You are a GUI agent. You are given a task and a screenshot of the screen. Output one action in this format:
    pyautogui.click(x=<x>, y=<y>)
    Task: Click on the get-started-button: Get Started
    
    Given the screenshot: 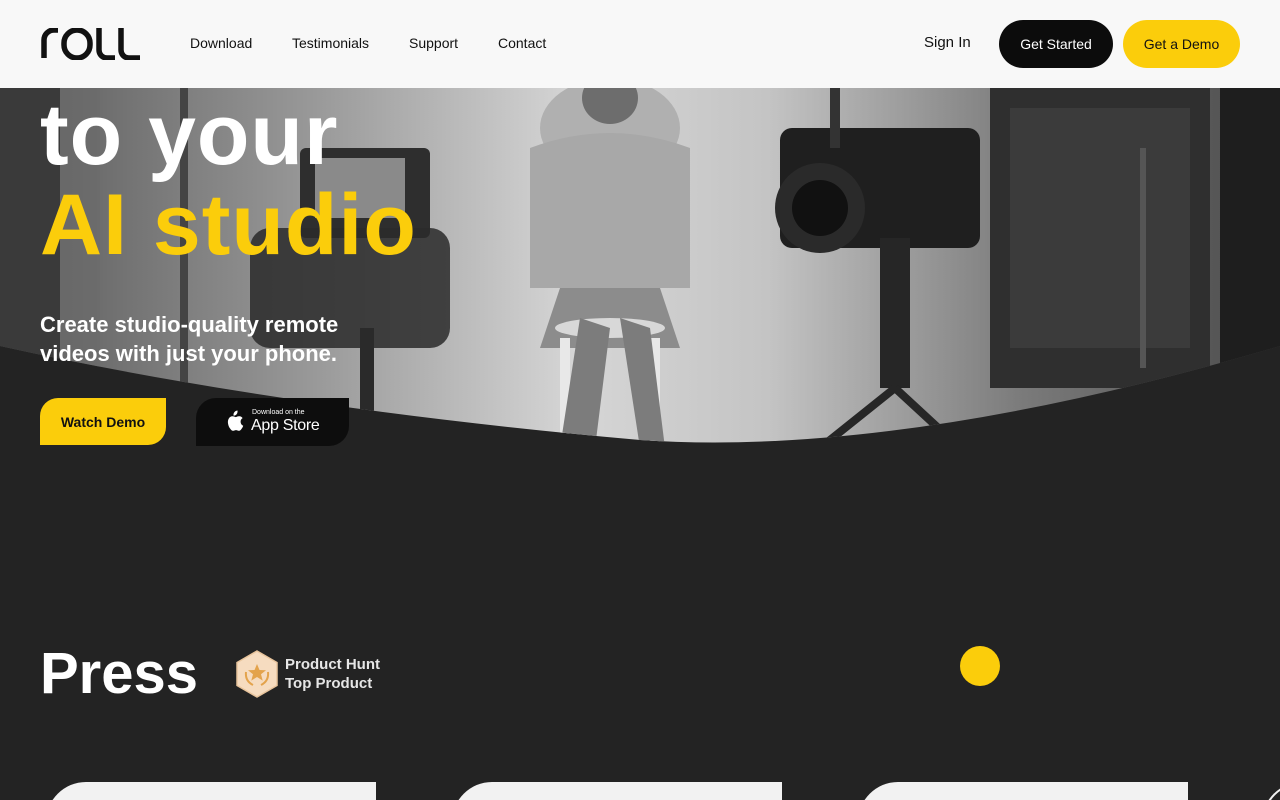 What is the action you would take?
    pyautogui.click(x=1056, y=44)
    